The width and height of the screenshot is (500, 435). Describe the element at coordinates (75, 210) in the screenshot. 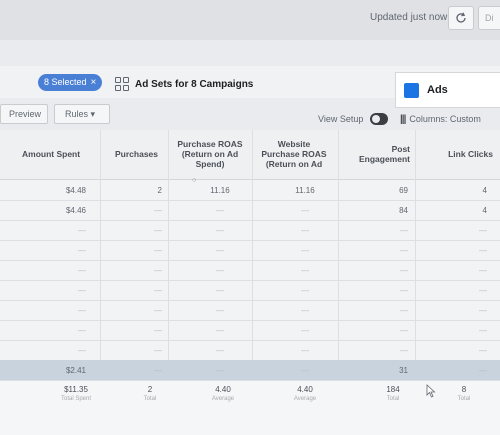

I see `cell-amount-spent: $4.46` at that location.